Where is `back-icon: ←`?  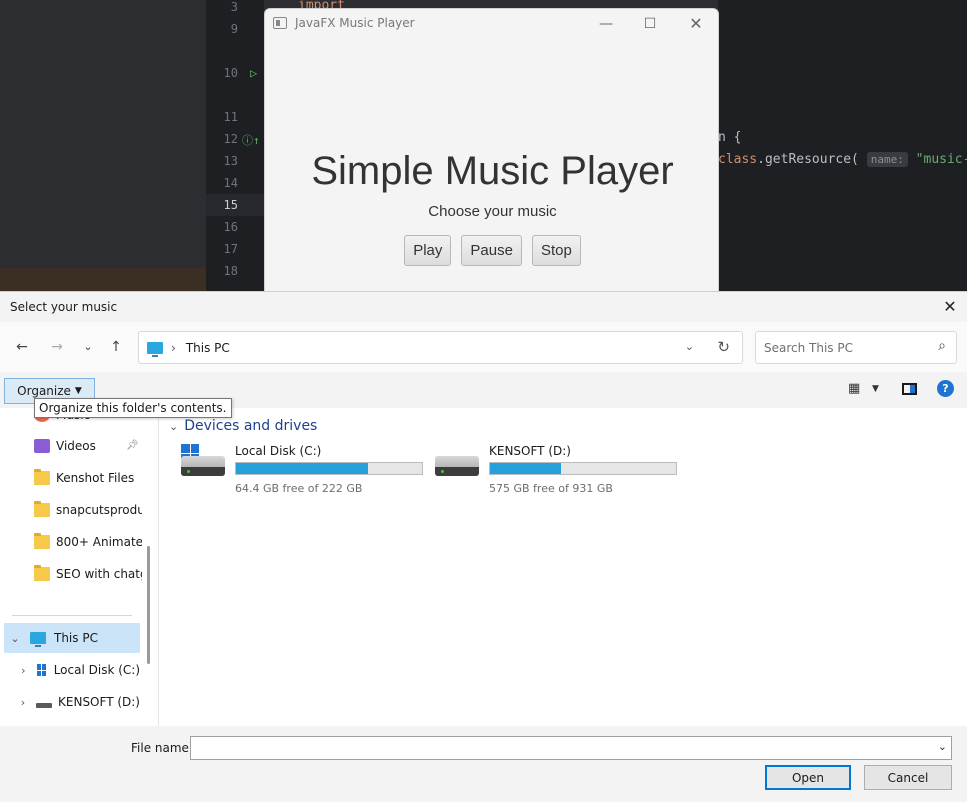
back-icon: ← is located at coordinates (22, 347).